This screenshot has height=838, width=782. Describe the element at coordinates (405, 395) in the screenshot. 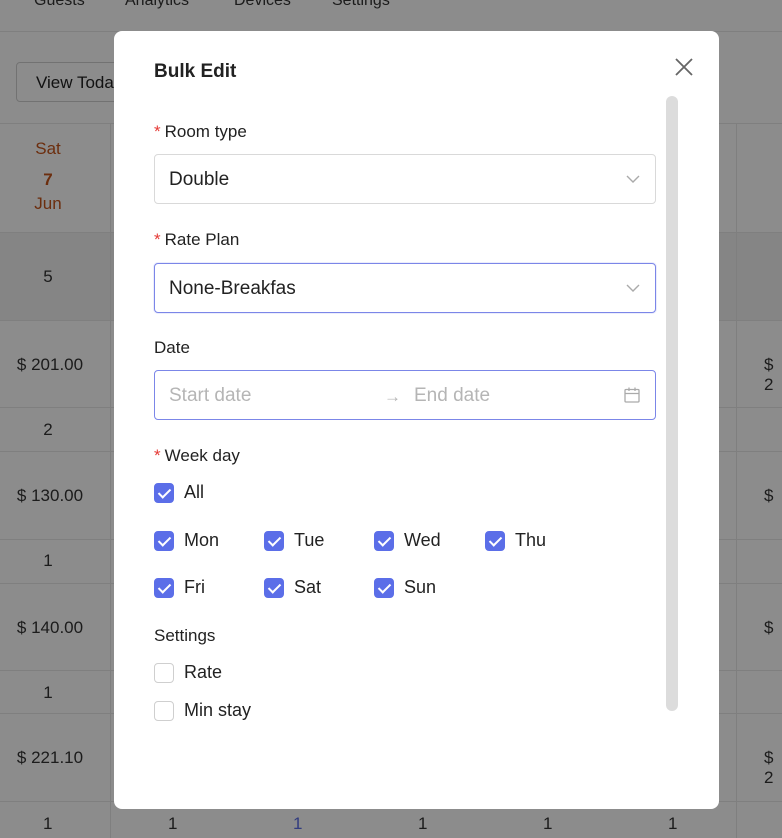

I see `date-range-picker: Start date → End date` at that location.